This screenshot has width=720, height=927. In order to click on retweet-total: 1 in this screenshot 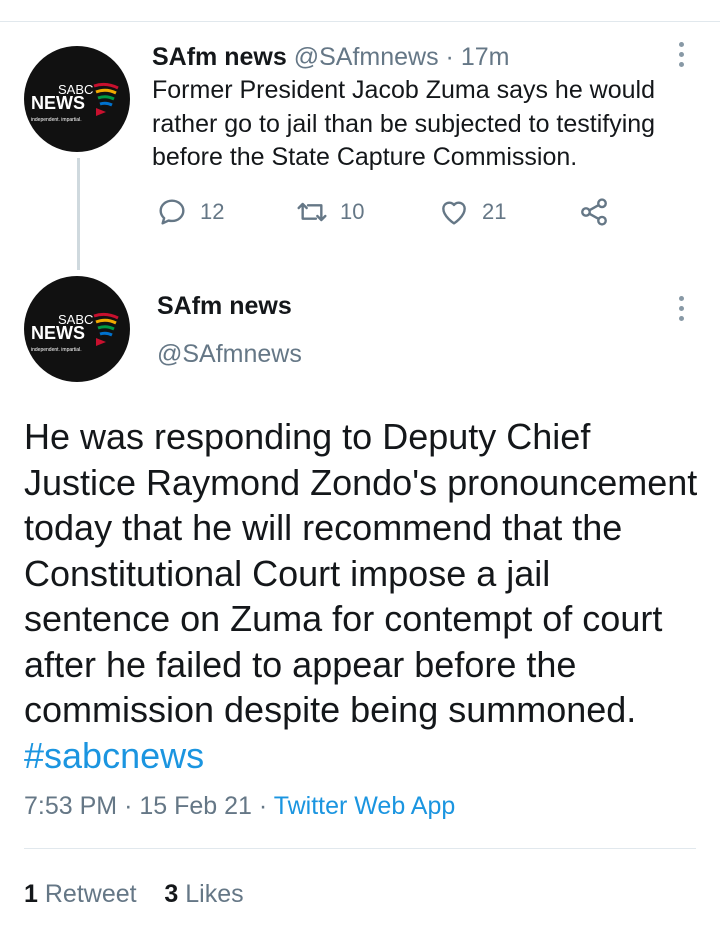, I will do `click(31, 894)`.